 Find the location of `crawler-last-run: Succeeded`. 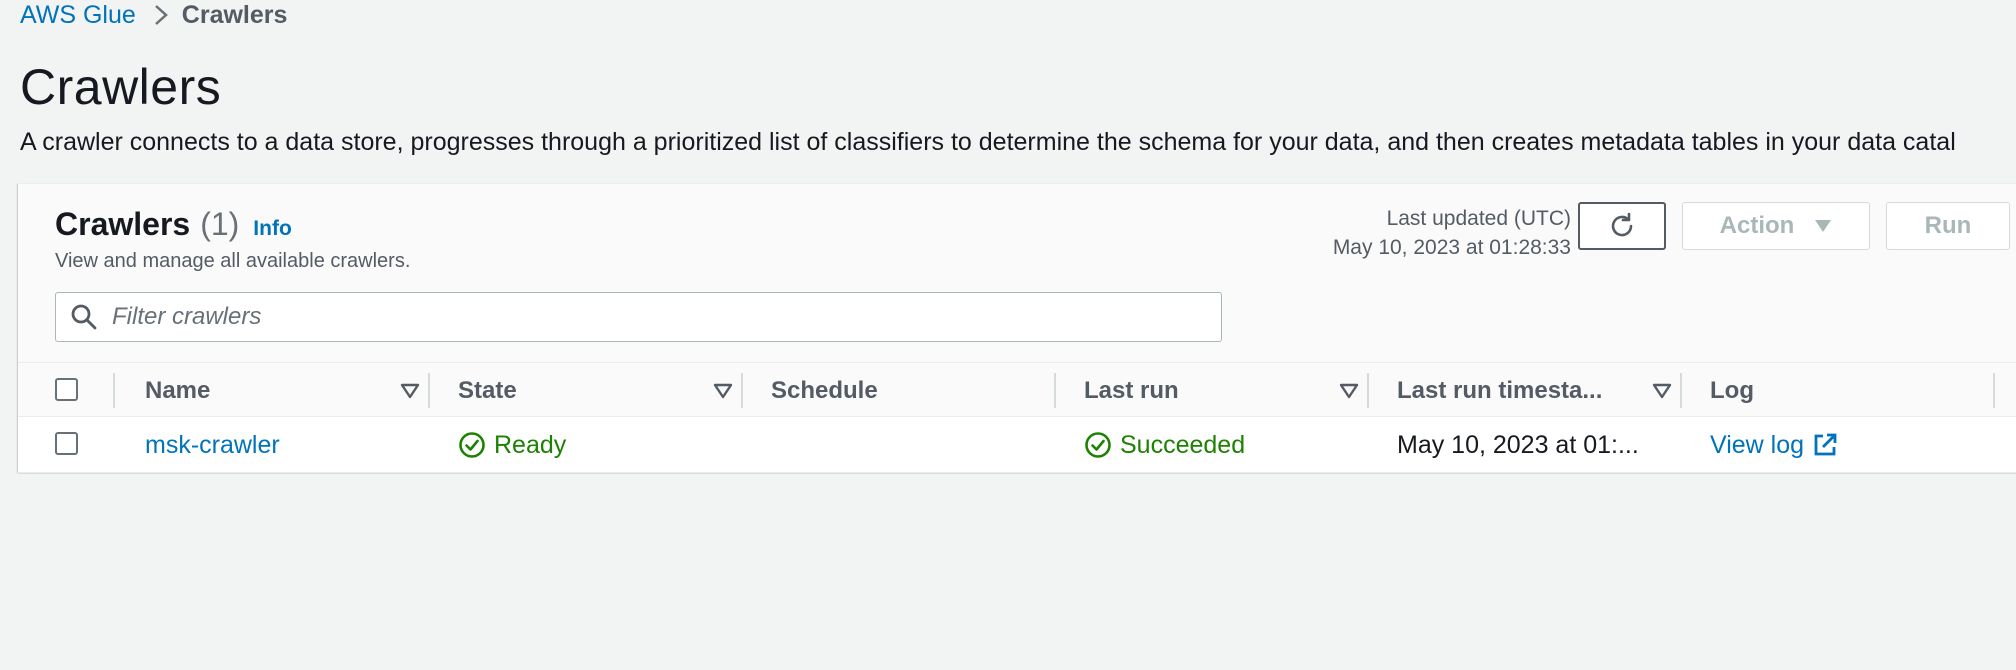

crawler-last-run: Succeeded is located at coordinates (1164, 445).